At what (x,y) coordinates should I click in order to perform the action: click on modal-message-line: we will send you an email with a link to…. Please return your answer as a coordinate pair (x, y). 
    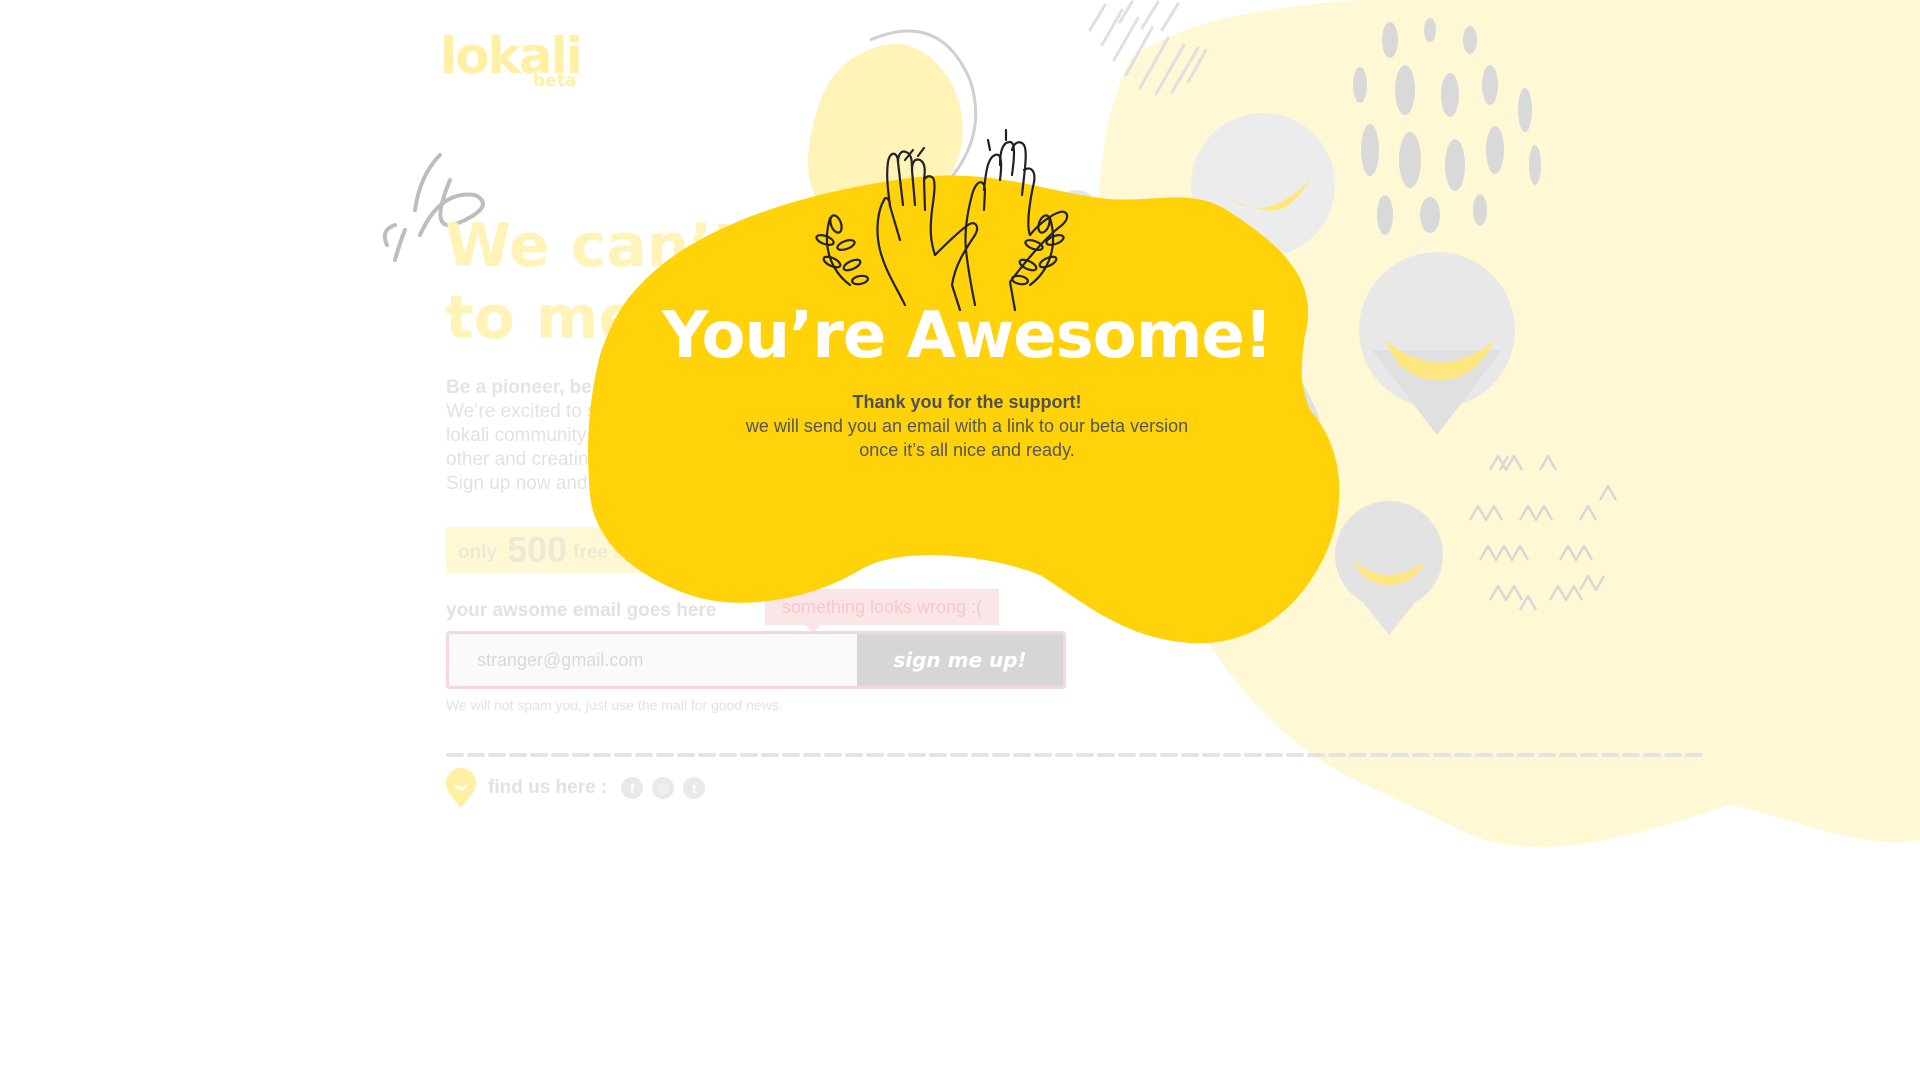
    Looking at the image, I should click on (967, 426).